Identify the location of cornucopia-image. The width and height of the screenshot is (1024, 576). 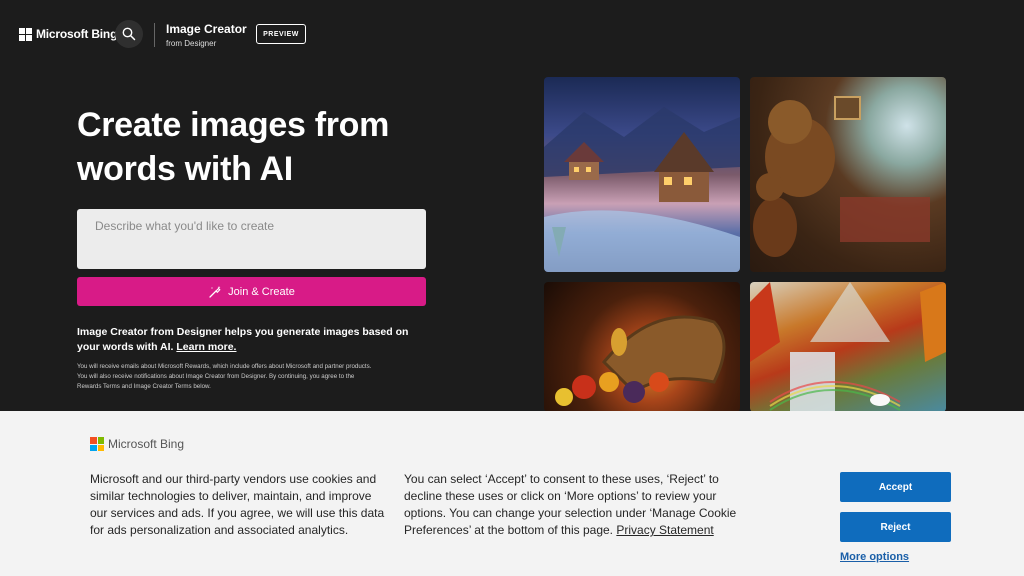
(642, 347).